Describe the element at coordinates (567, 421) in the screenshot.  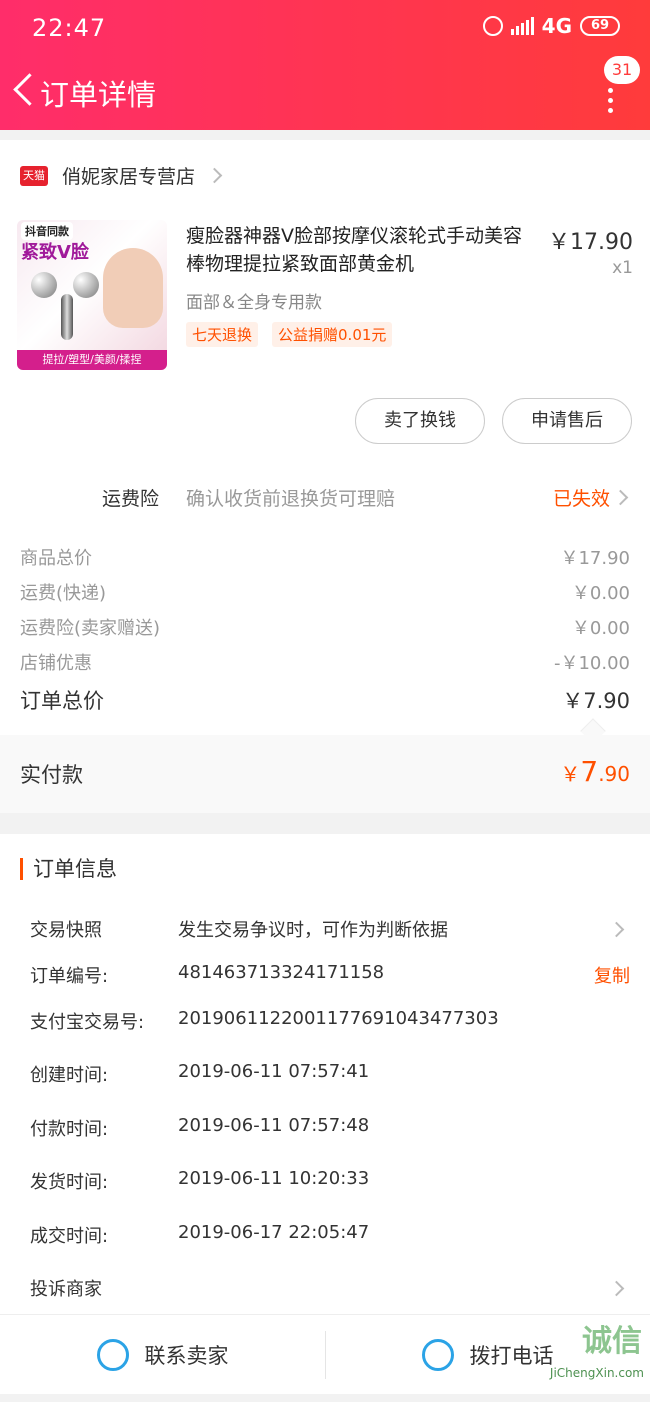
I see `after-sale-button: 申请售后` at that location.